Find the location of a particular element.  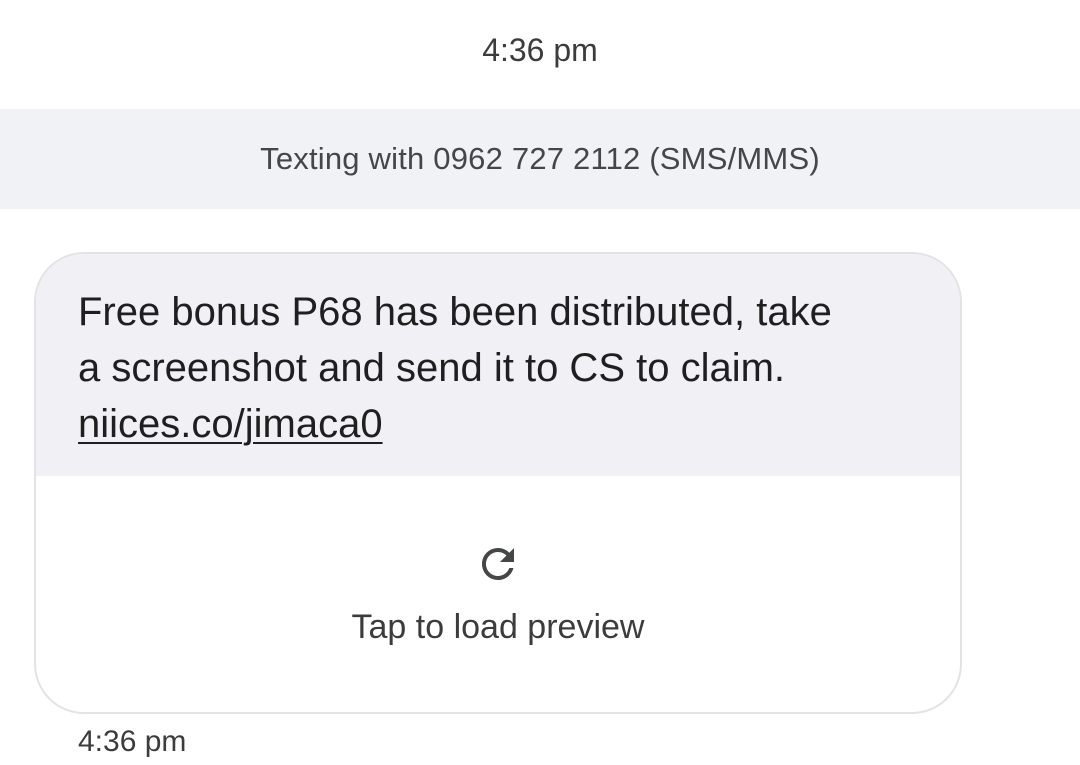

refresh-icon is located at coordinates (498, 564).